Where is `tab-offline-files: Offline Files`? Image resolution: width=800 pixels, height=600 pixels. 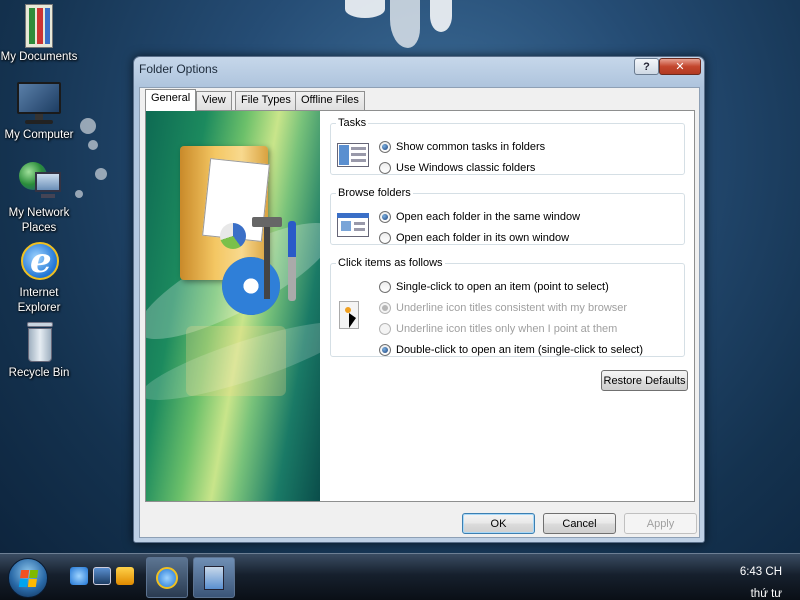
tab-offline-files: Offline Files is located at coordinates (330, 100).